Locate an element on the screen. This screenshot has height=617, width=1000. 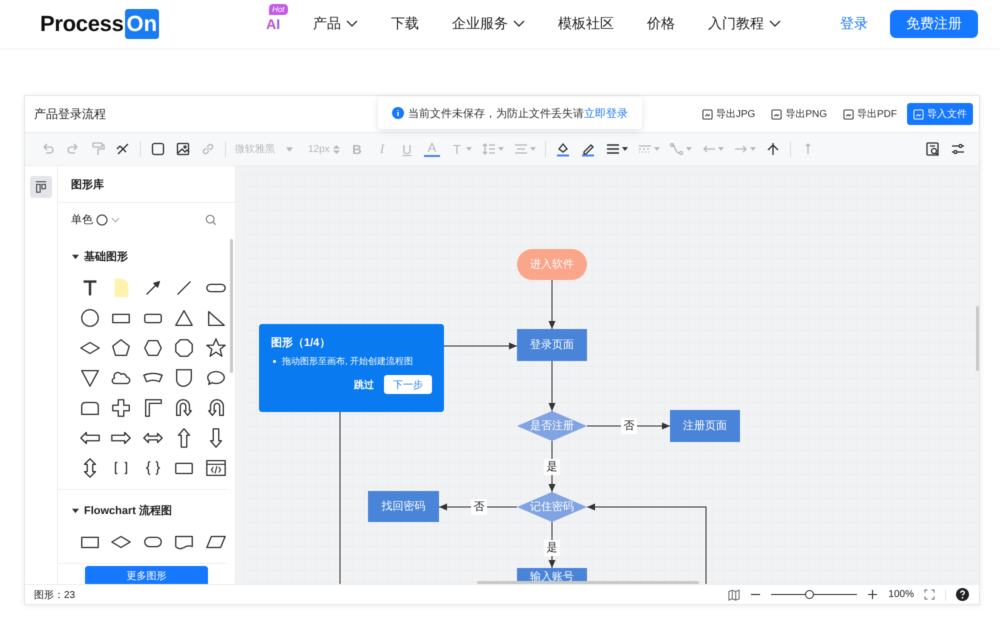
section-title: 基础图形 is located at coordinates (106, 256).